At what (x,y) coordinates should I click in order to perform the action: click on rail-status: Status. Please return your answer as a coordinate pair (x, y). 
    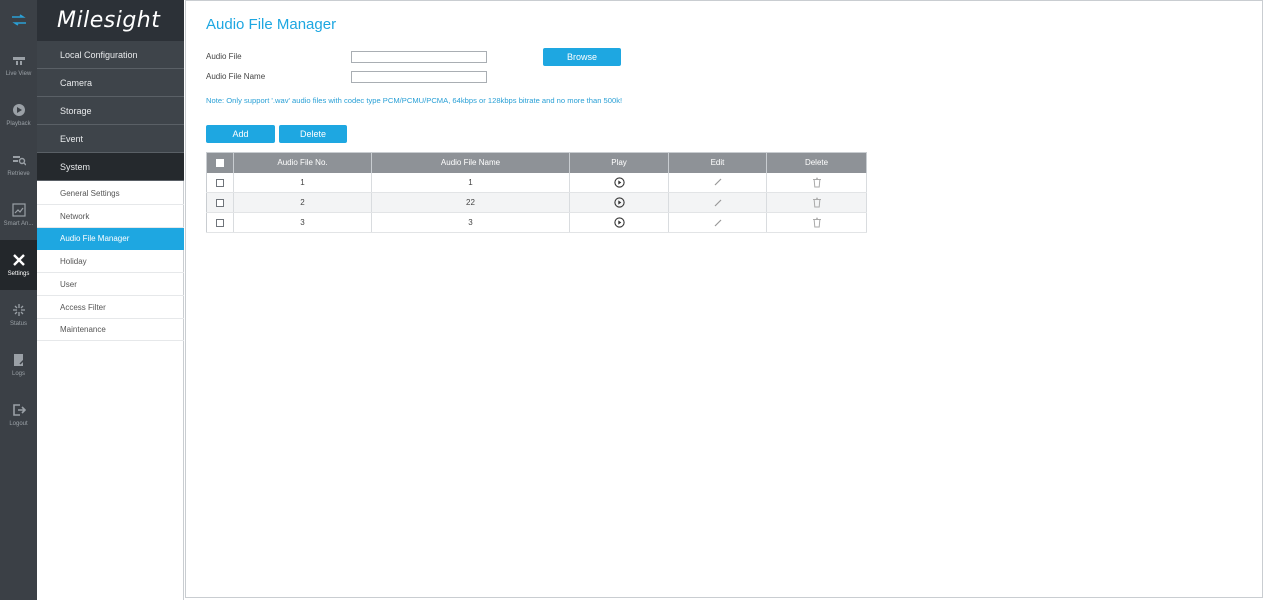
    Looking at the image, I should click on (18, 315).